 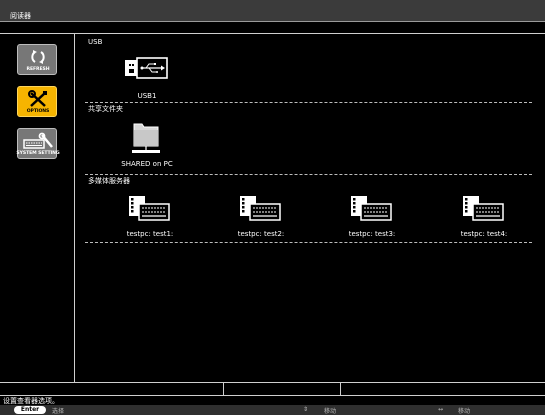 What do you see at coordinates (37, 208) in the screenshot?
I see `sidebar: REFRESH OPTIONS SYSTEM SETTING` at bounding box center [37, 208].